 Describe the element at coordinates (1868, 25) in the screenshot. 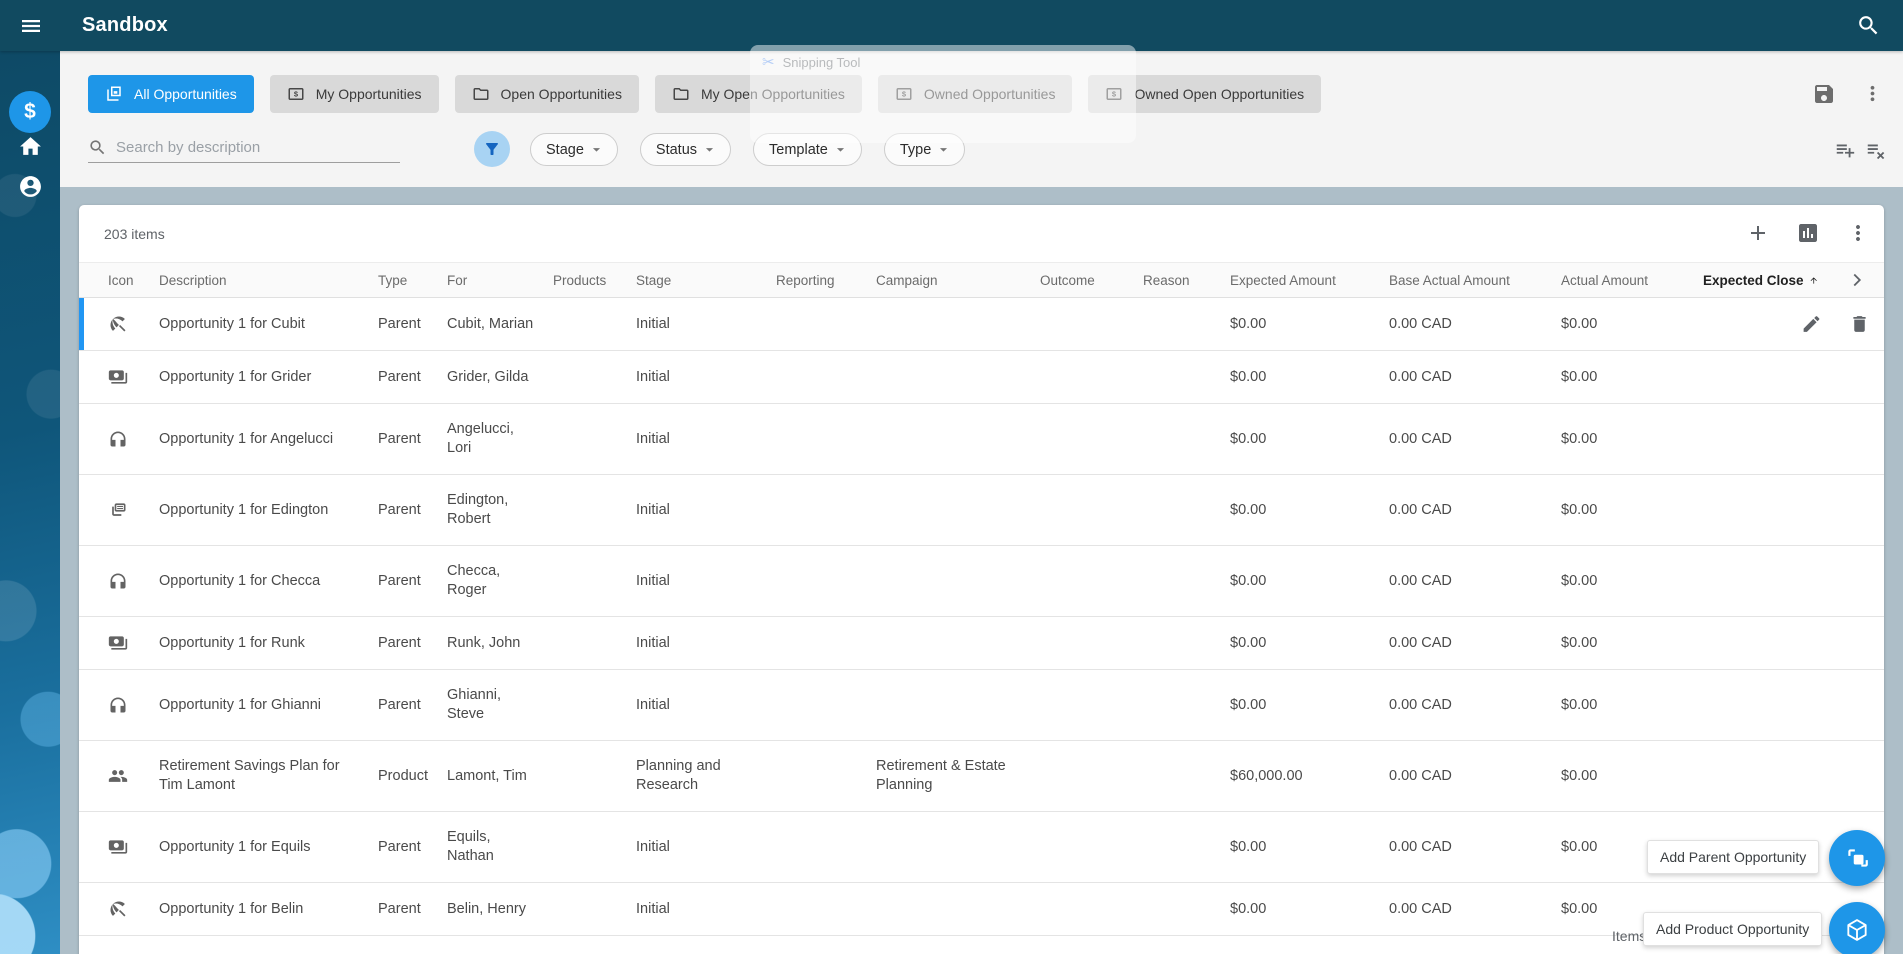

I see `search-icon` at that location.